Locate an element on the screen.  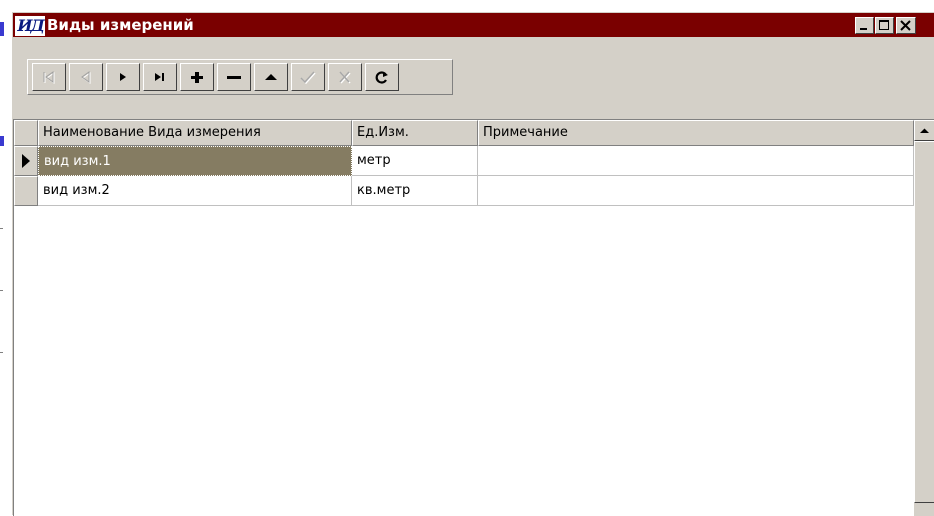
title-bar: ИД Виды измерений is located at coordinates (473, 25).